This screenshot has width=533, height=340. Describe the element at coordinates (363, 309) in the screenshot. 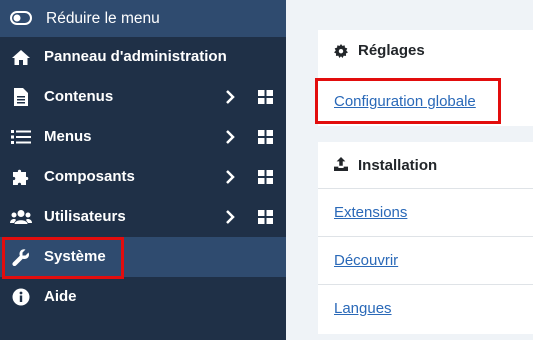

I see `languages-link: Langues` at that location.